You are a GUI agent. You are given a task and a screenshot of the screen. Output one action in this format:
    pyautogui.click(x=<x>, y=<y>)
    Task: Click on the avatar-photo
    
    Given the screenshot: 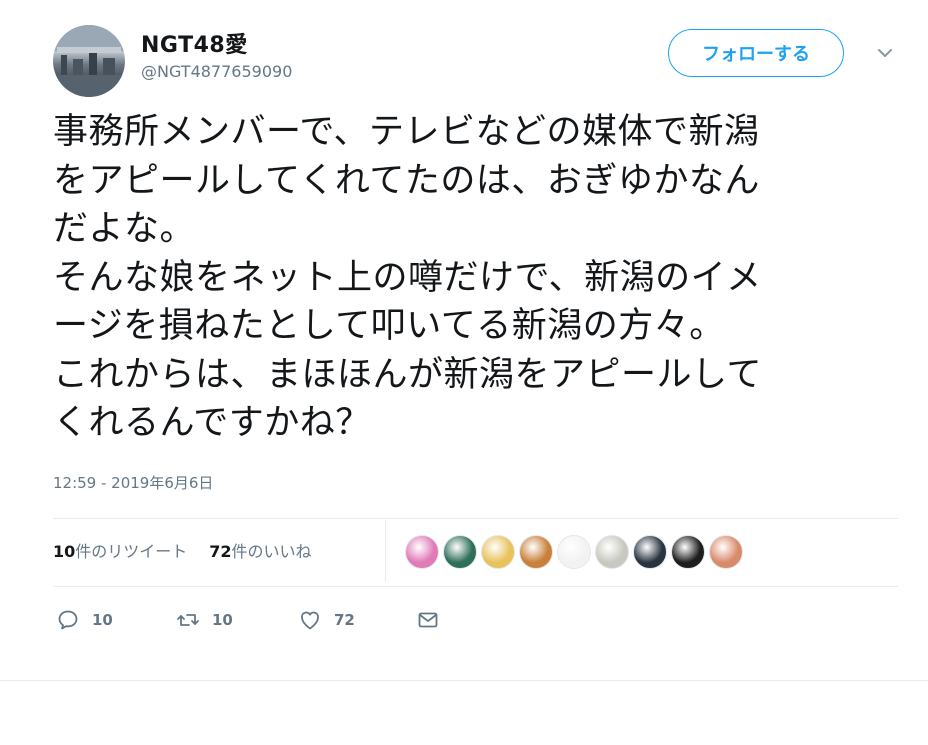 What is the action you would take?
    pyautogui.click(x=89, y=61)
    